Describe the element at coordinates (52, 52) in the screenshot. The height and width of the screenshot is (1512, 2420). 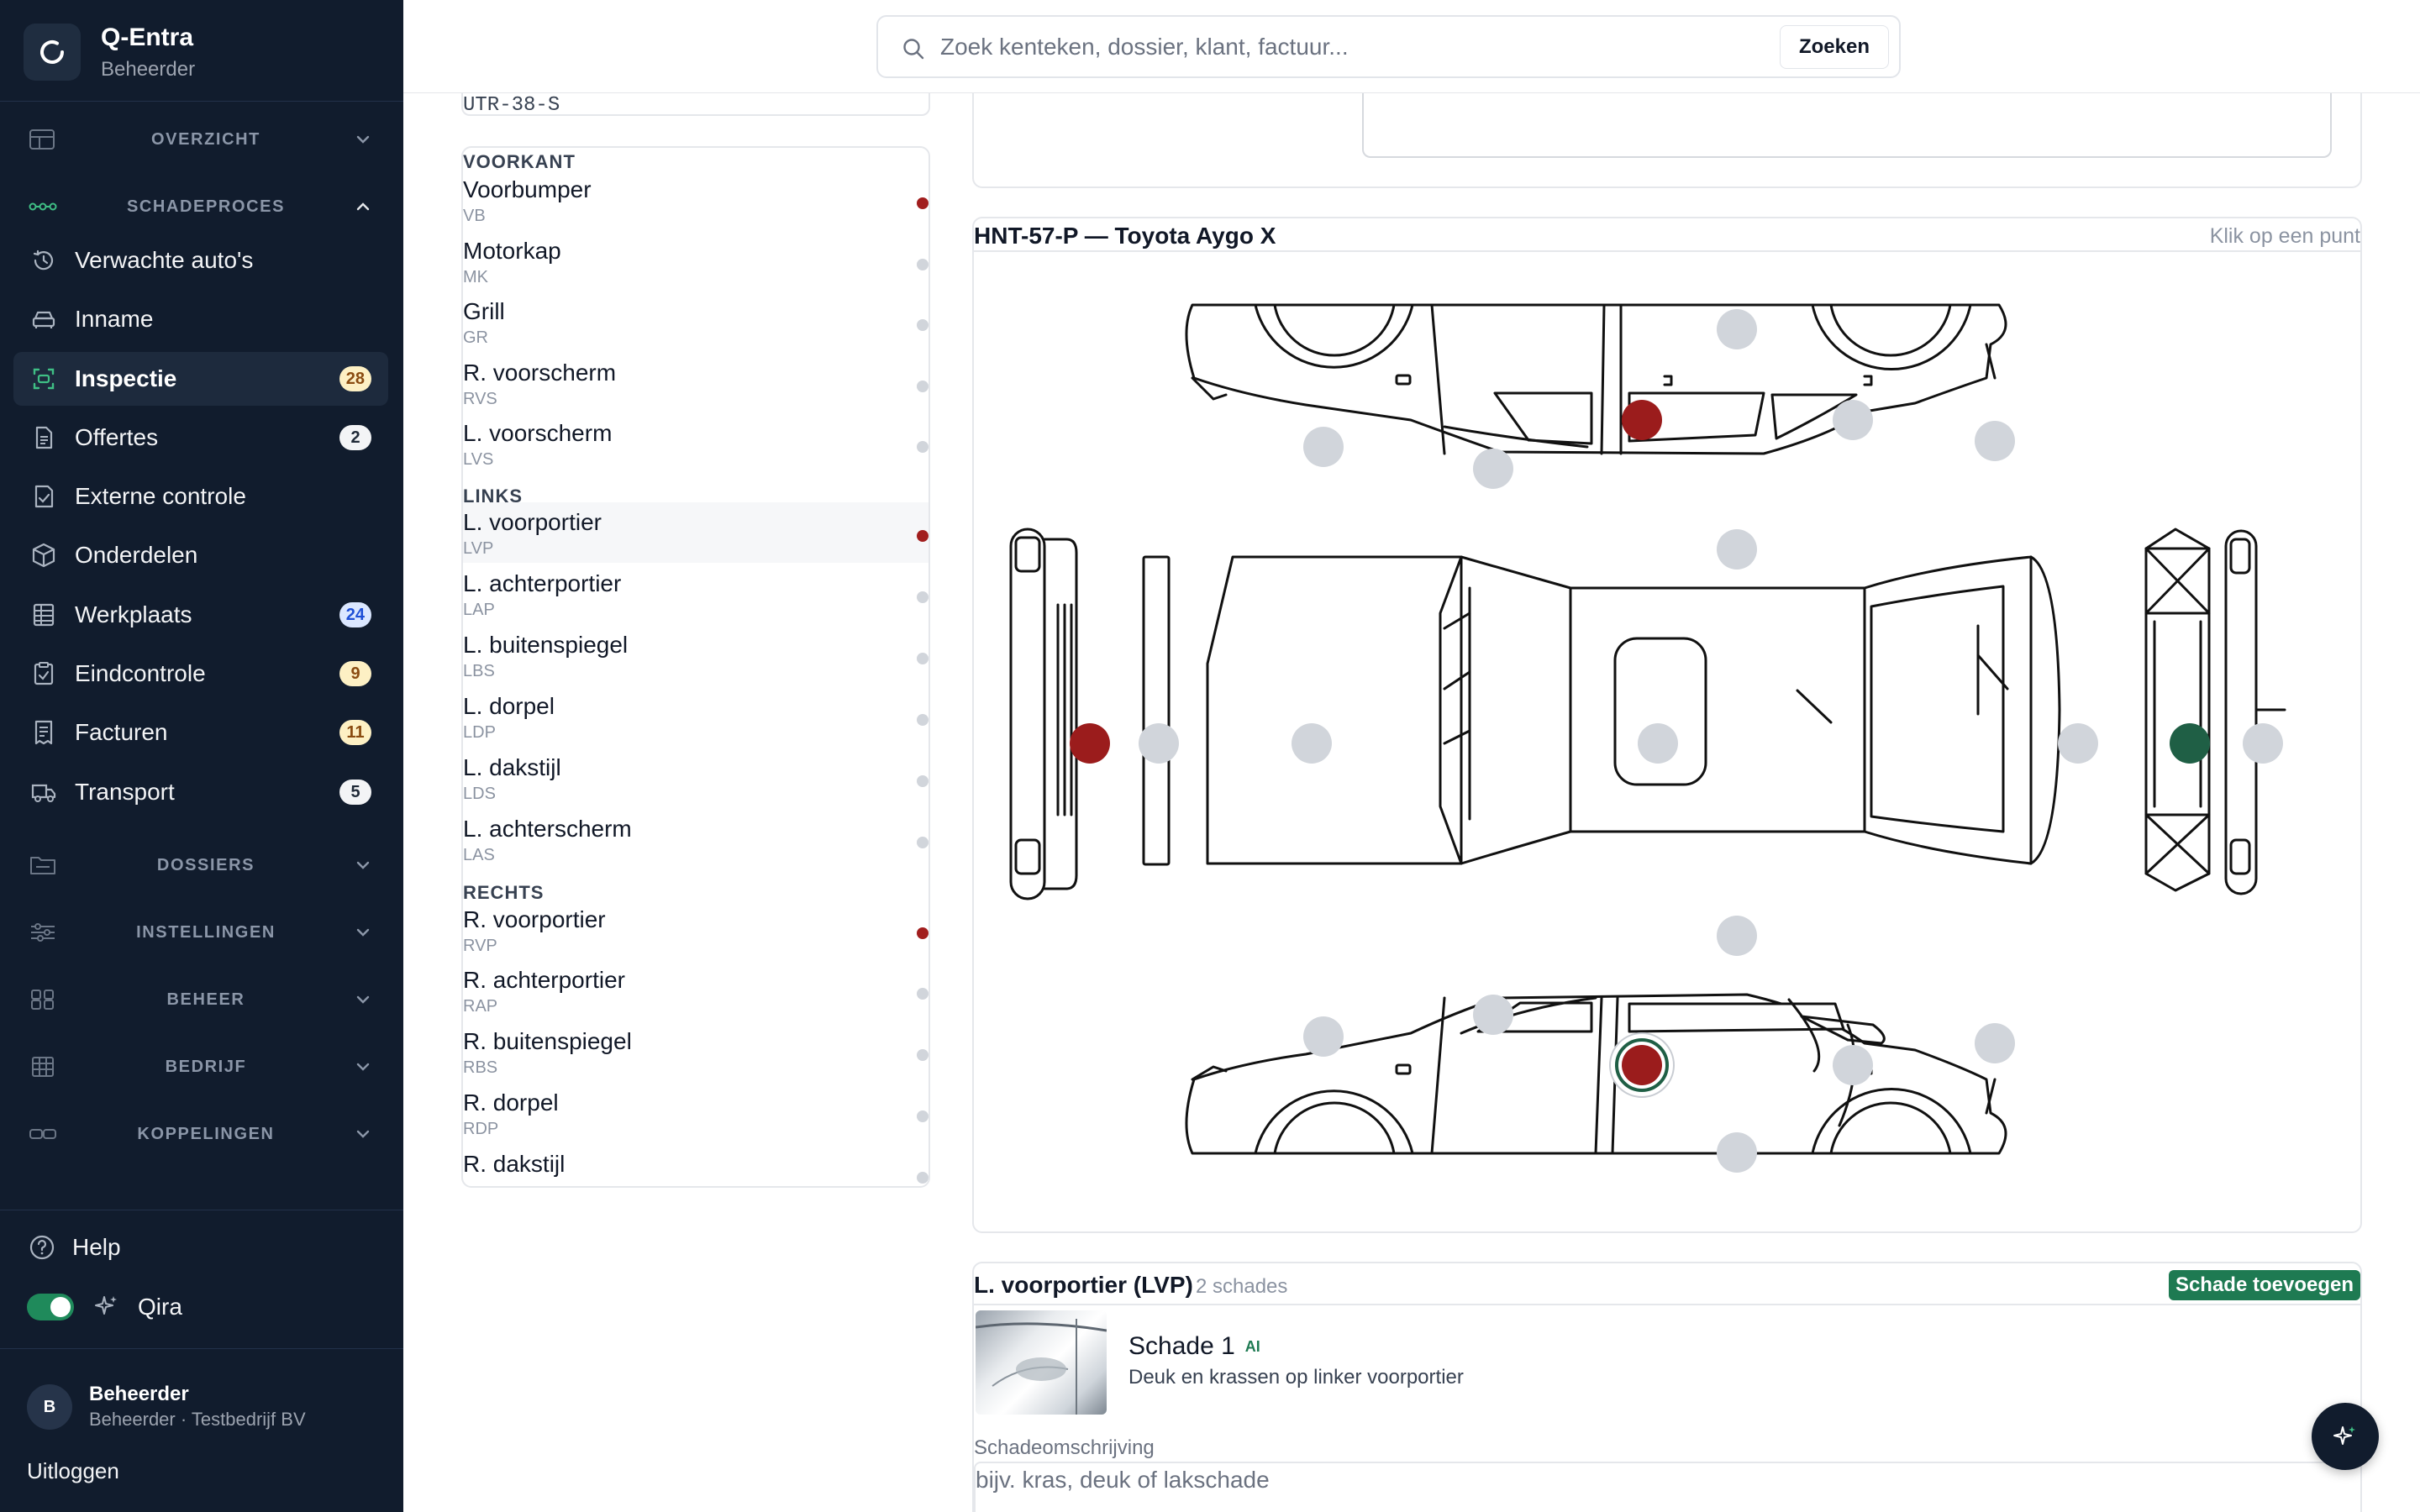
I see `app-logo-icon` at that location.